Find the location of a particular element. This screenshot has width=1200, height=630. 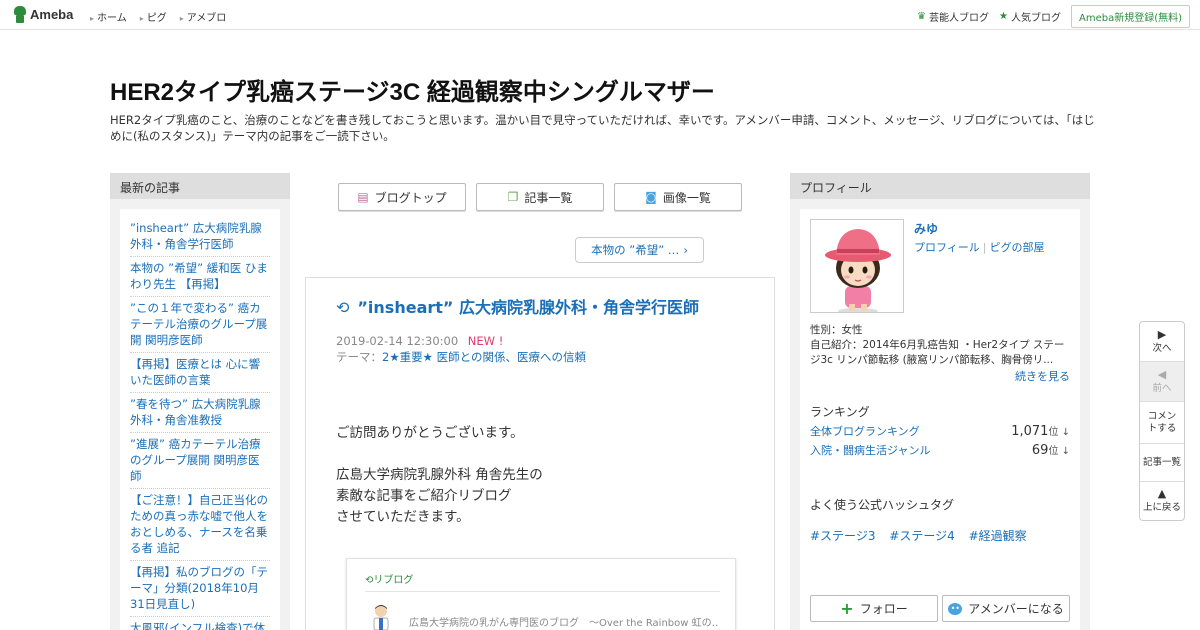

list-item: ”進展” 癌カテーテル治療のグループ展開 関明彦医師 is located at coordinates (200, 461).